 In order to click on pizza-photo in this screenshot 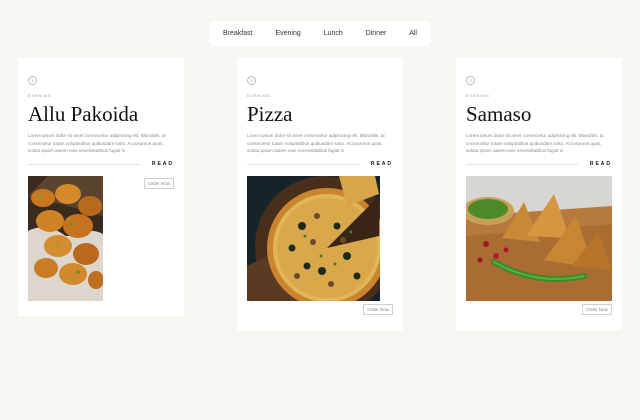, I will do `click(313, 238)`.